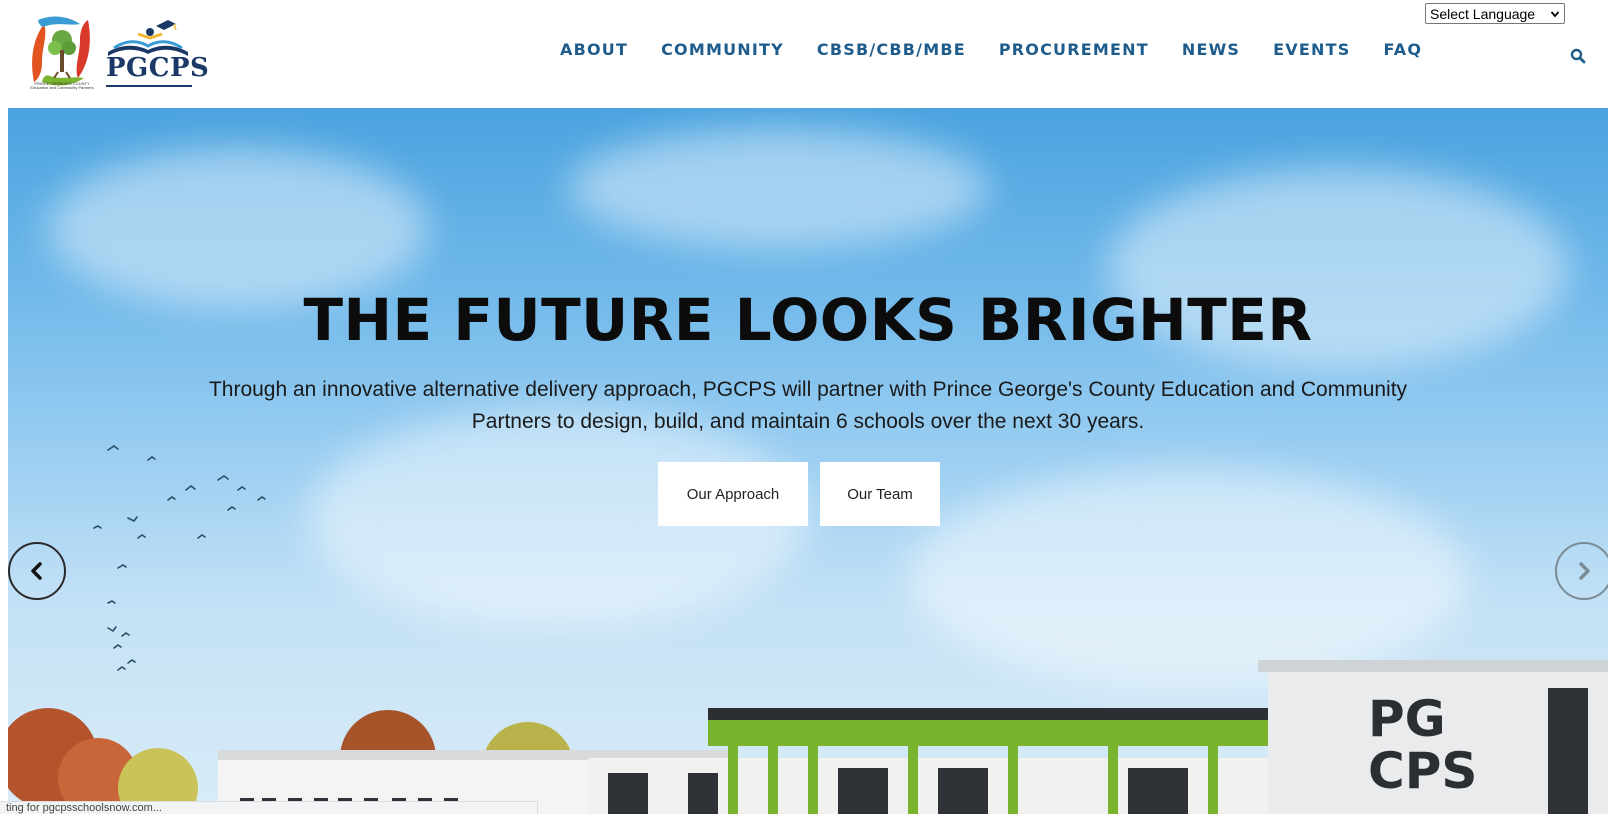  I want to click on nav-about: ABOUT, so click(594, 49).